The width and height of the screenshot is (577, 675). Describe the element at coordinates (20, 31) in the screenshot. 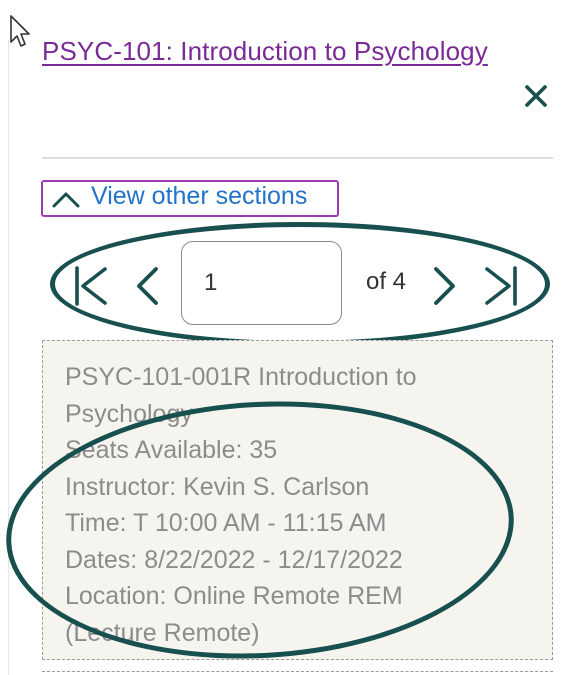

I see `mouse-pointer-icon` at that location.